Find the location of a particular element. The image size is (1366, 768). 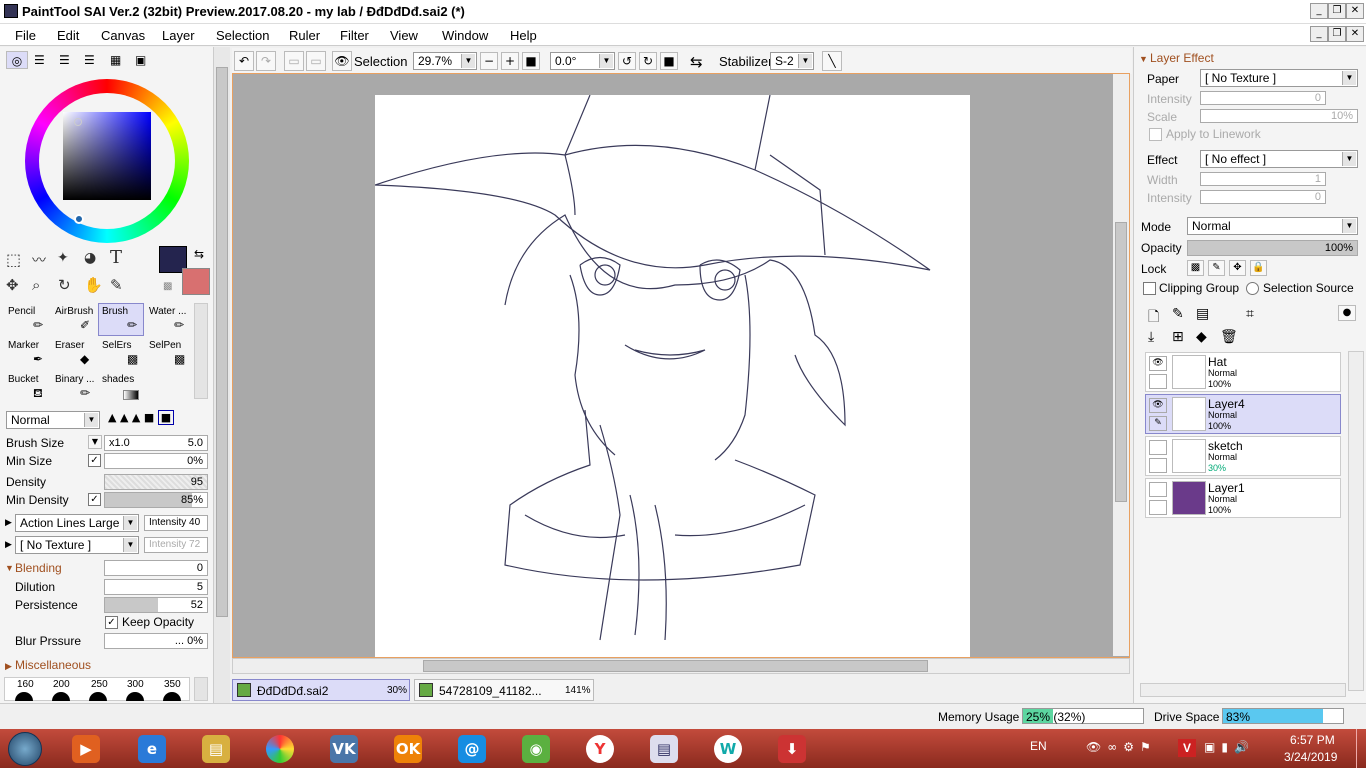

swatches-tab-icon: ▦ is located at coordinates (115, 60).